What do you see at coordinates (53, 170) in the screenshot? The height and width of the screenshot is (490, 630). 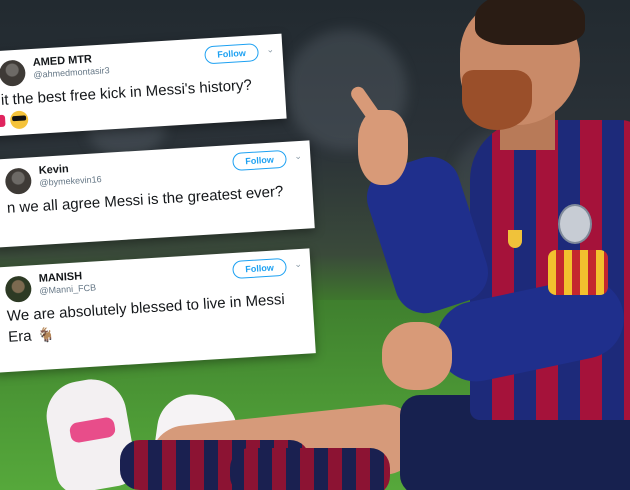 I see `tweet-author-name: Kevin` at bounding box center [53, 170].